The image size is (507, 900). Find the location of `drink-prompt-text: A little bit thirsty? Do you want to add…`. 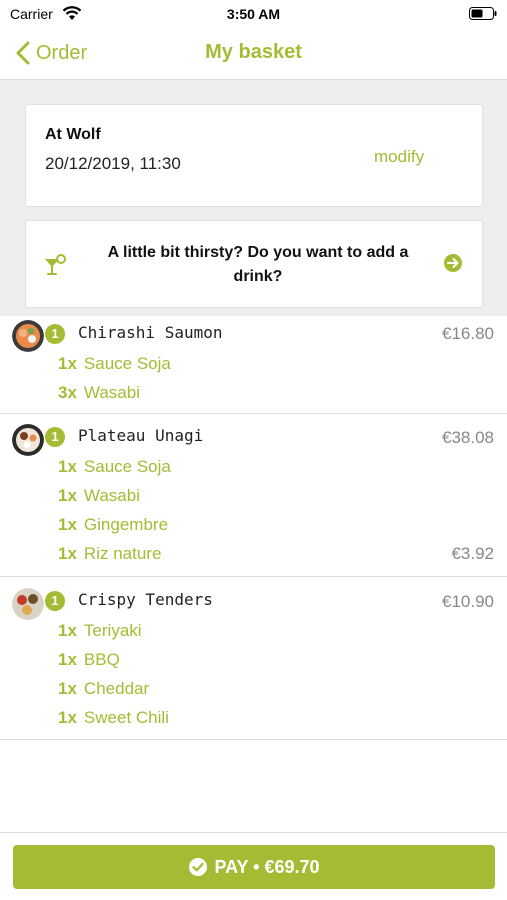

drink-prompt-text: A little bit thirsty? Do you want to add… is located at coordinates (258, 264).